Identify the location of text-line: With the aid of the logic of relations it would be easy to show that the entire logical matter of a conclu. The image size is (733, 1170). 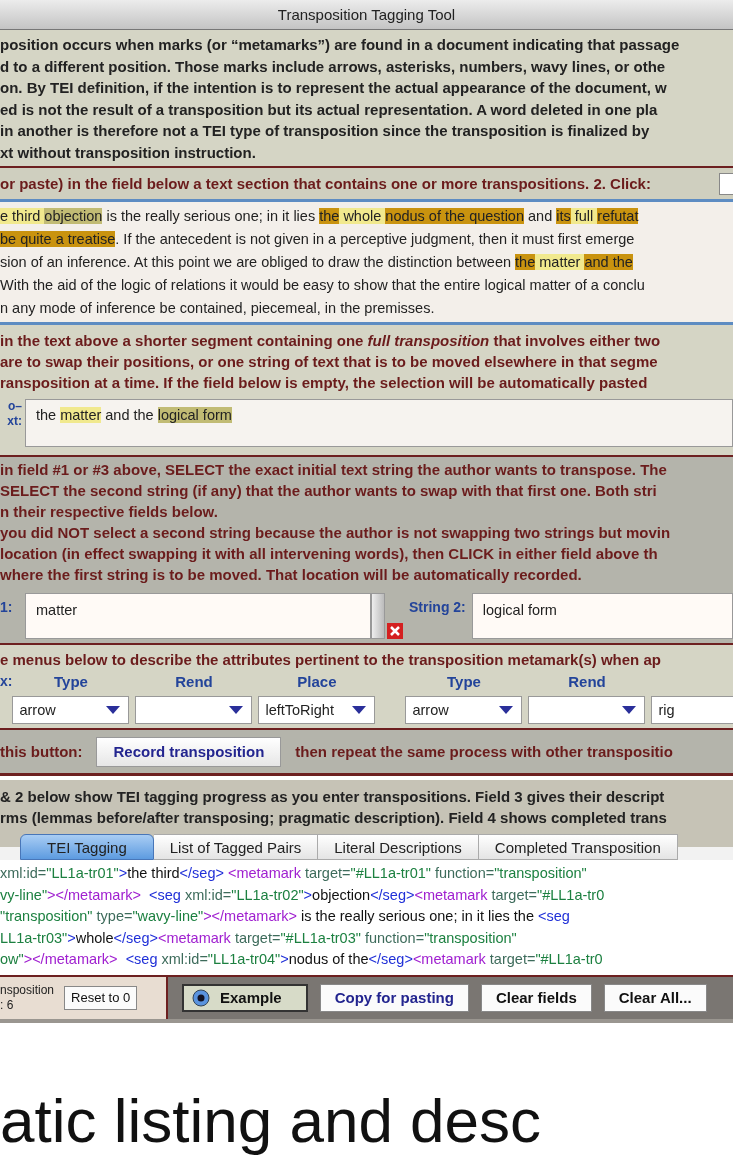
(322, 285).